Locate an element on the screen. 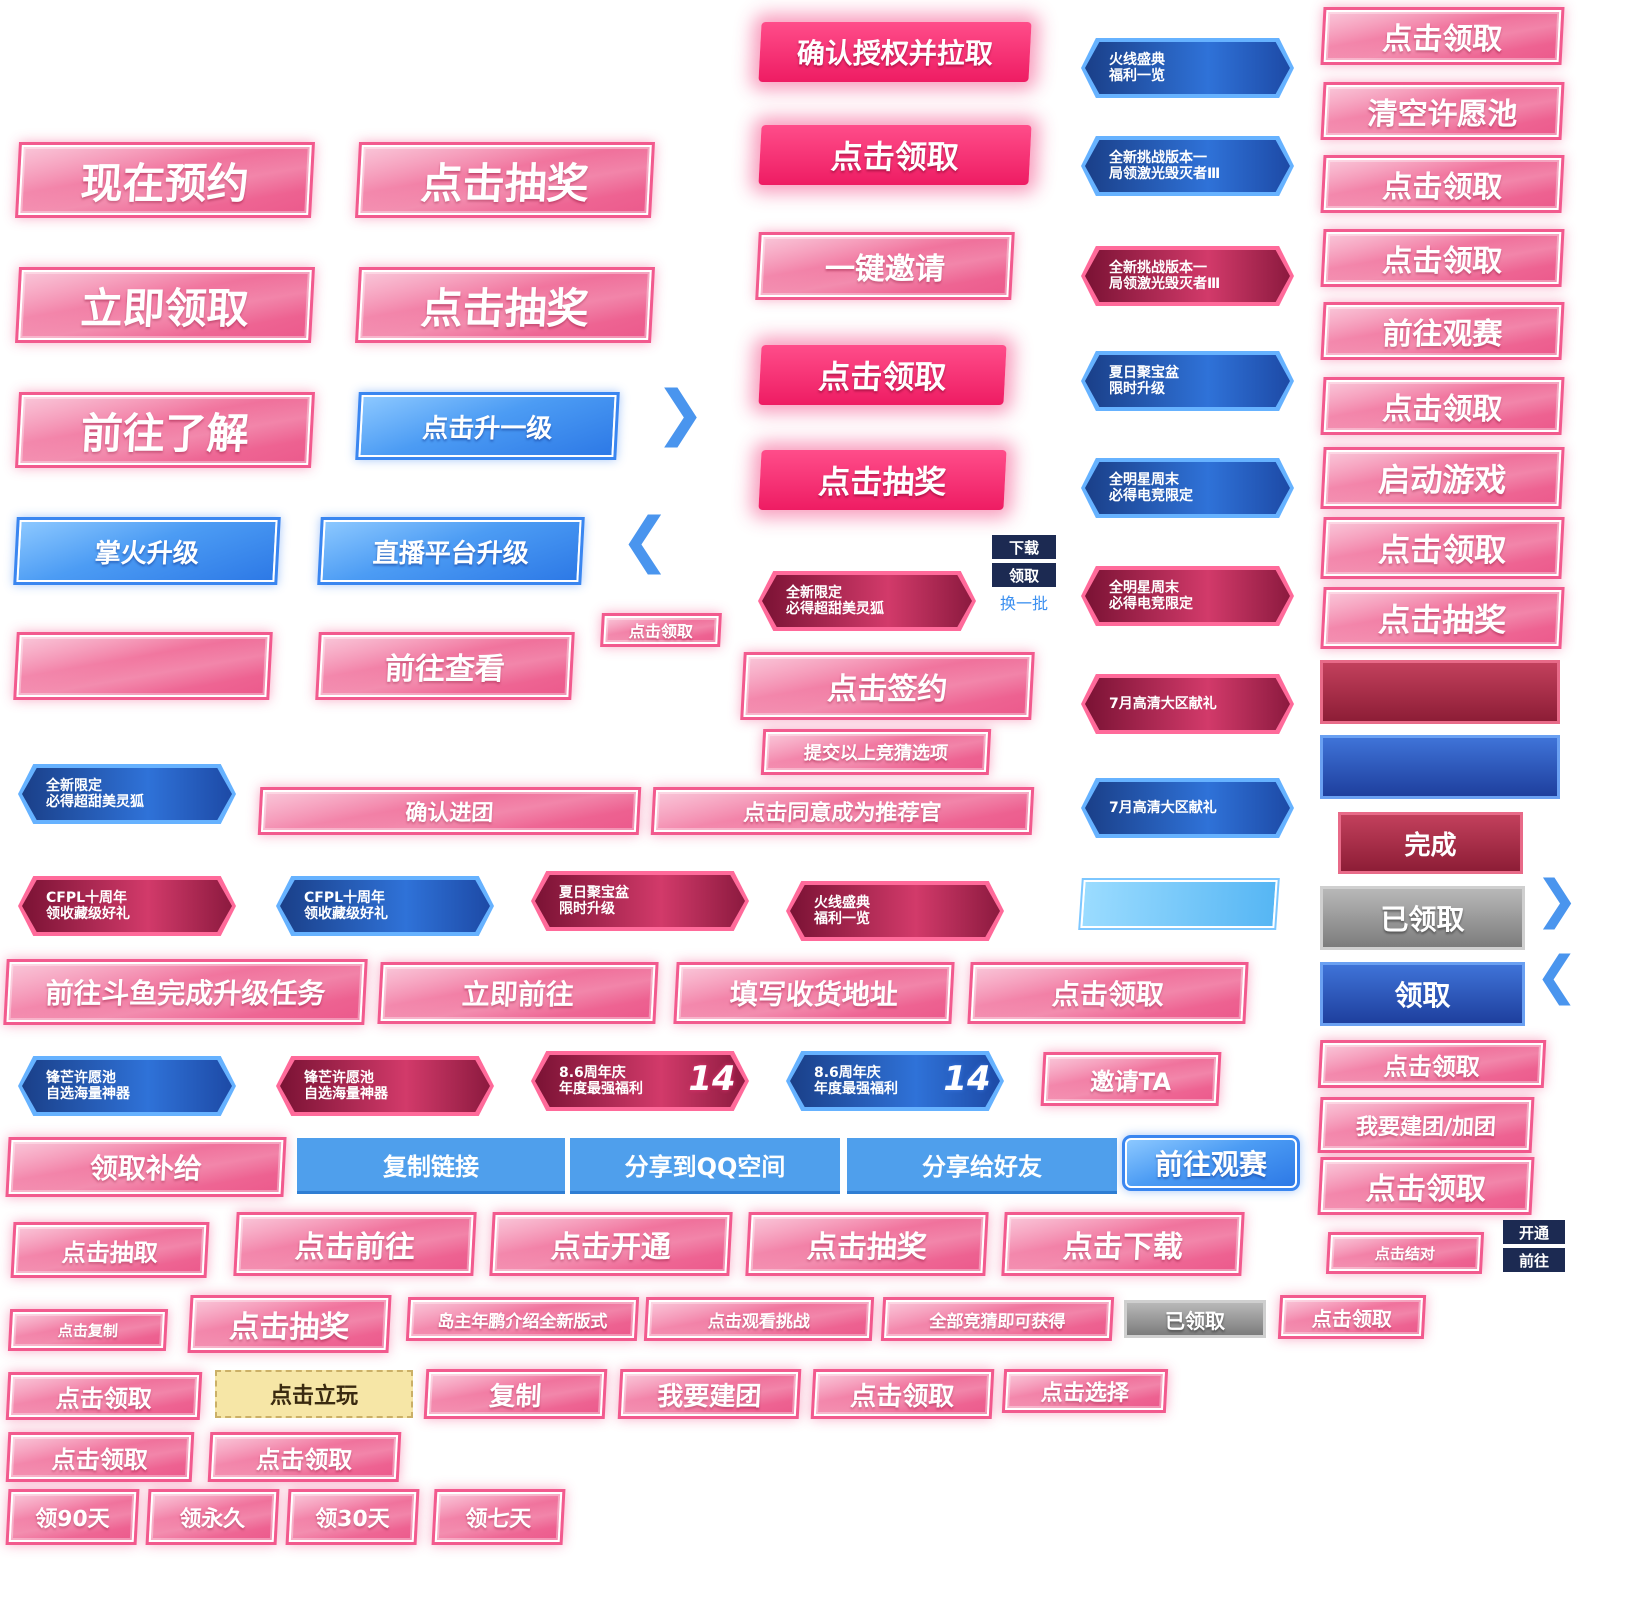 The image size is (1633, 1610). watch-challenge-button: 点击观看挑战 is located at coordinates (759, 1319).